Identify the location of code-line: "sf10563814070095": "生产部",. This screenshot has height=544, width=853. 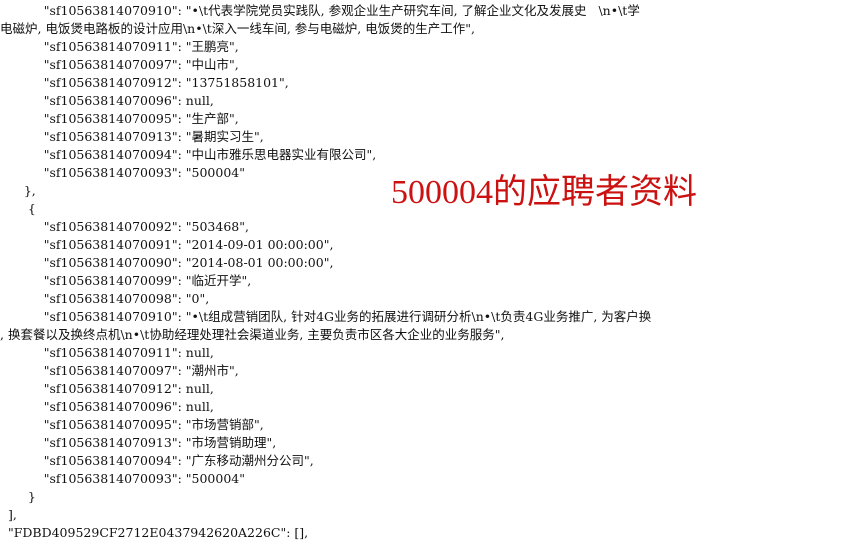
(119, 118).